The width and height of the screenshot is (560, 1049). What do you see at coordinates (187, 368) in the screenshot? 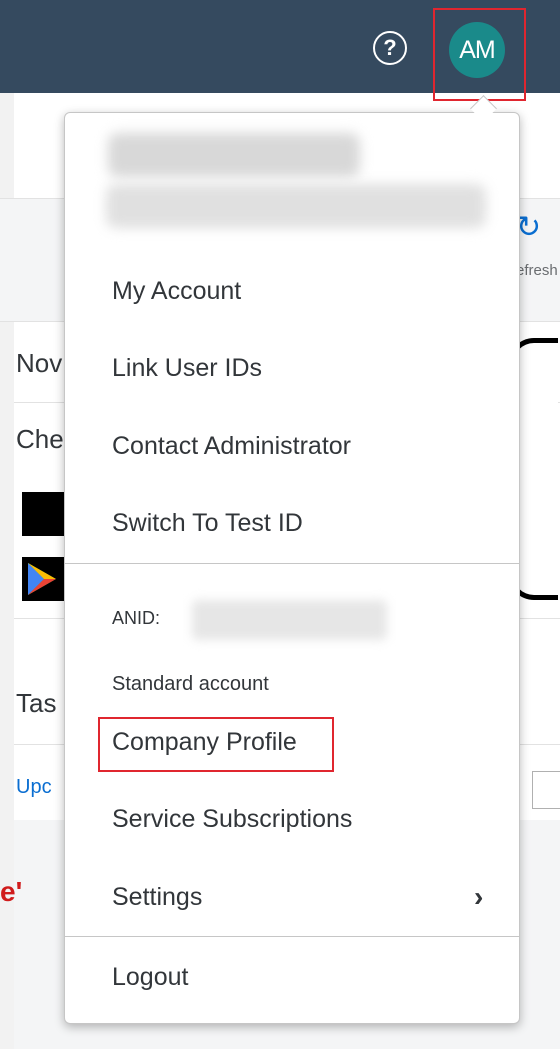
I see `menu-item-link-user-ids: Link User IDs` at bounding box center [187, 368].